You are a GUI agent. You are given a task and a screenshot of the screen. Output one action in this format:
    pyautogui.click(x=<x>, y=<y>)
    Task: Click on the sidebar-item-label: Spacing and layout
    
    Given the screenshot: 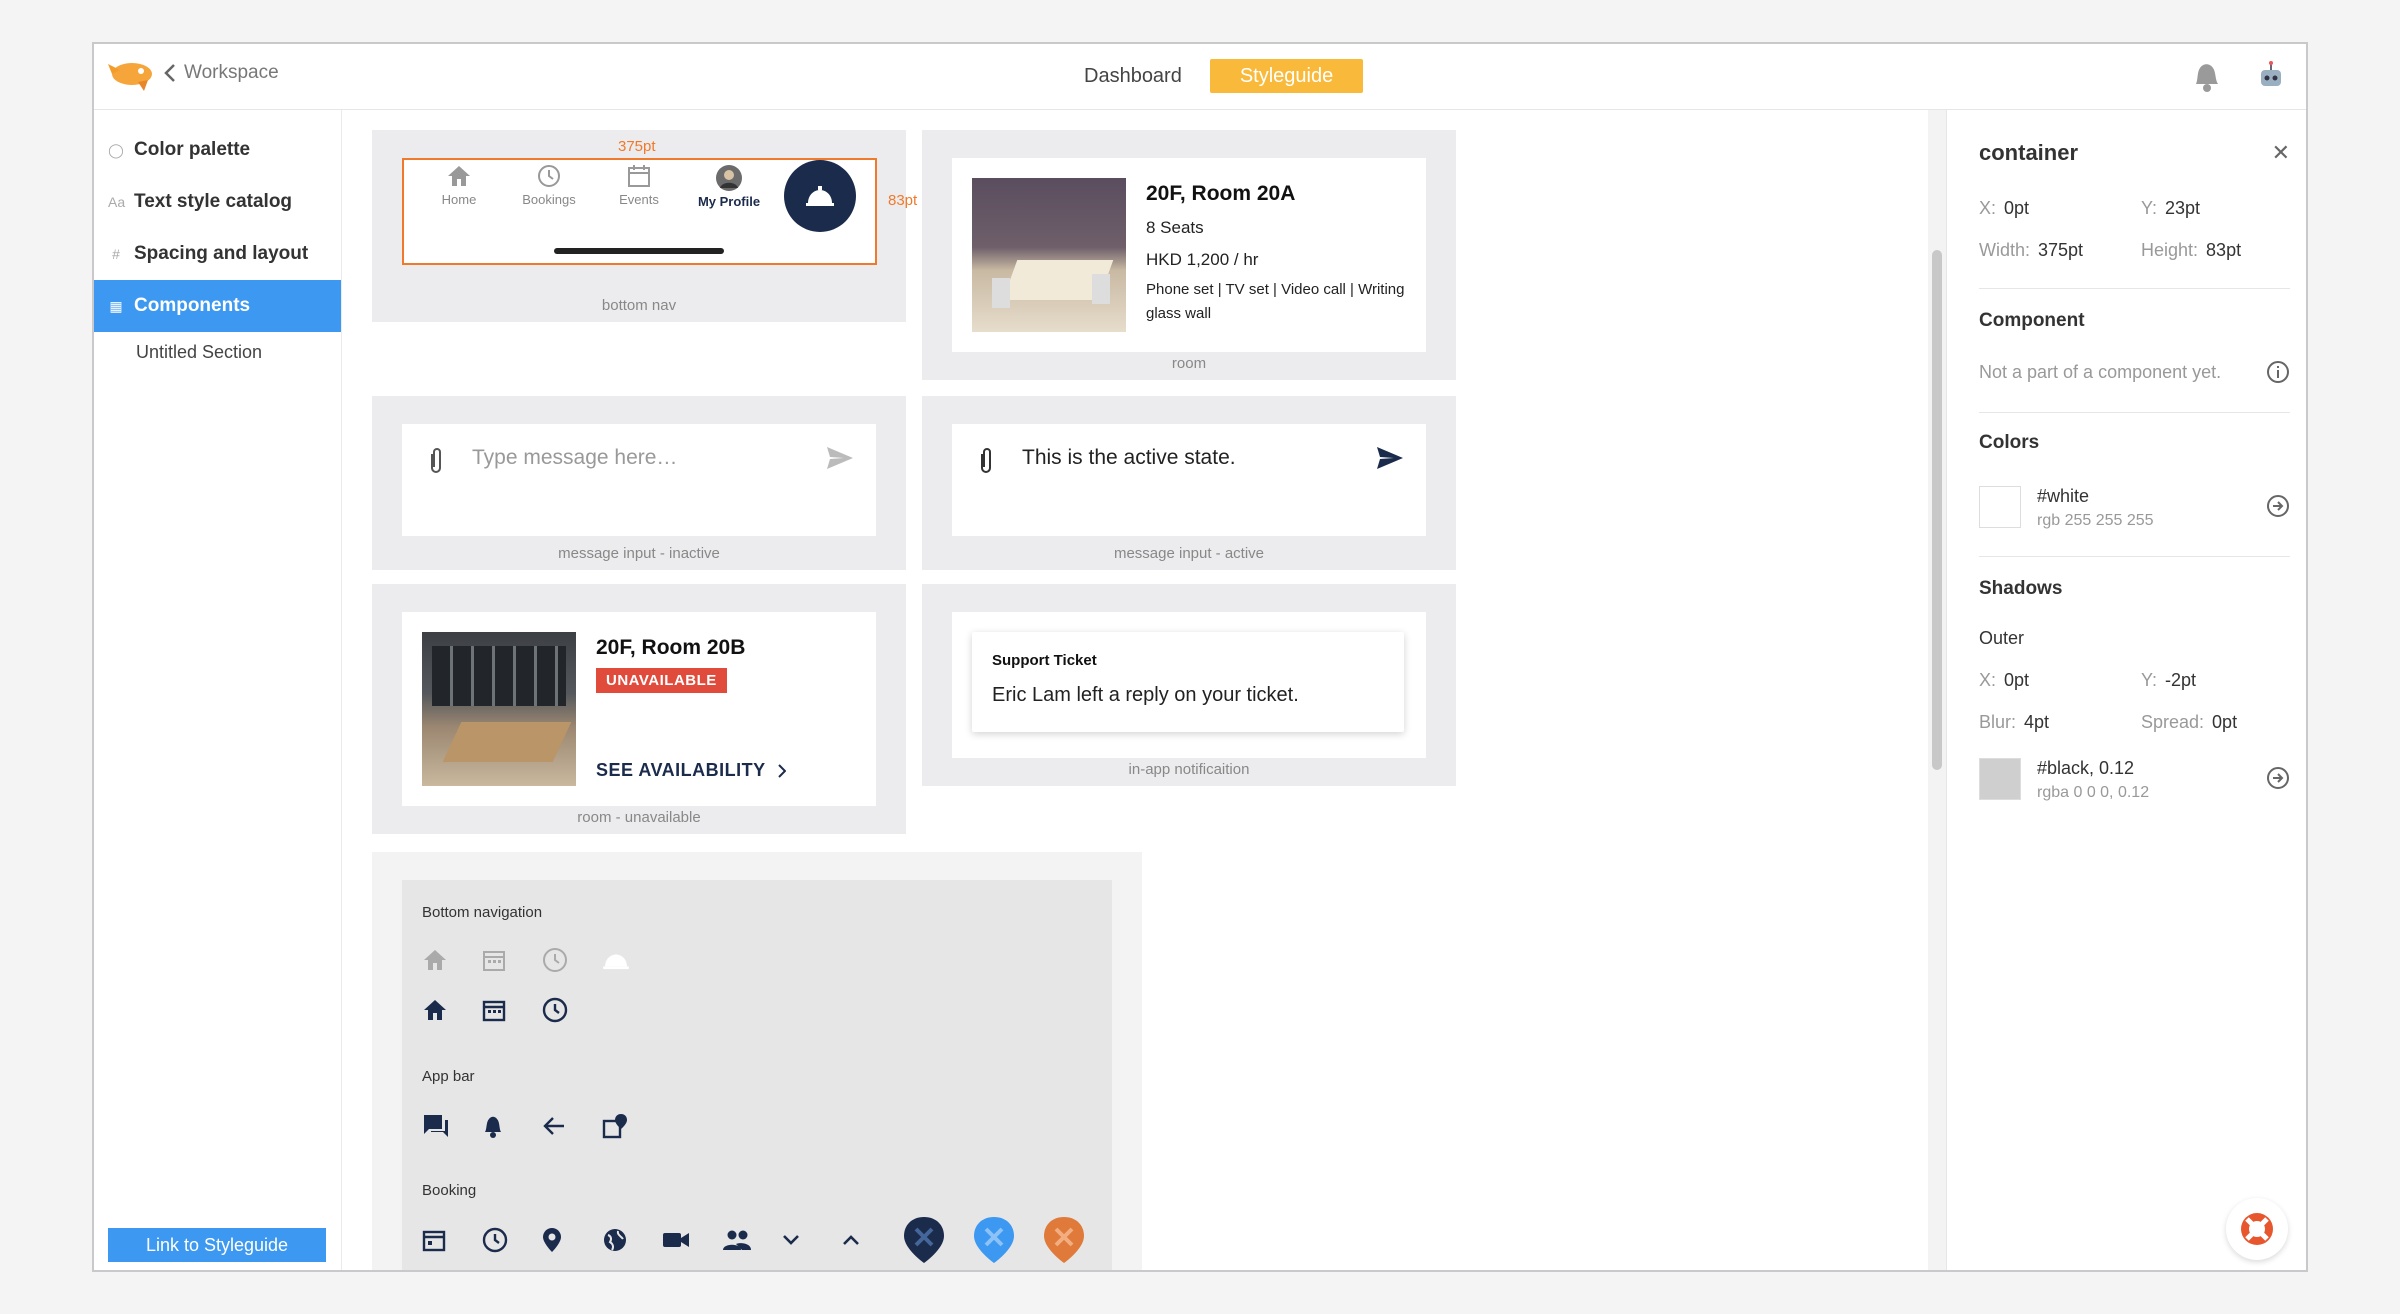 What is the action you would take?
    pyautogui.click(x=221, y=253)
    